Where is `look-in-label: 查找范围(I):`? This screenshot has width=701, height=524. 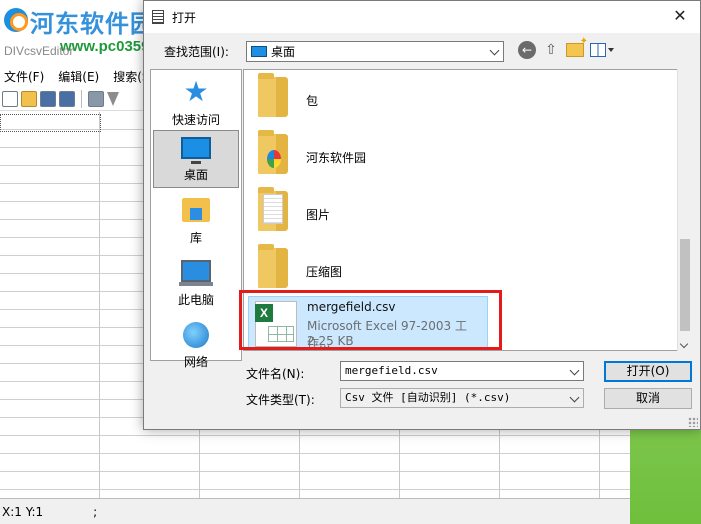
look-in-label: 查找范围(I): is located at coordinates (196, 52).